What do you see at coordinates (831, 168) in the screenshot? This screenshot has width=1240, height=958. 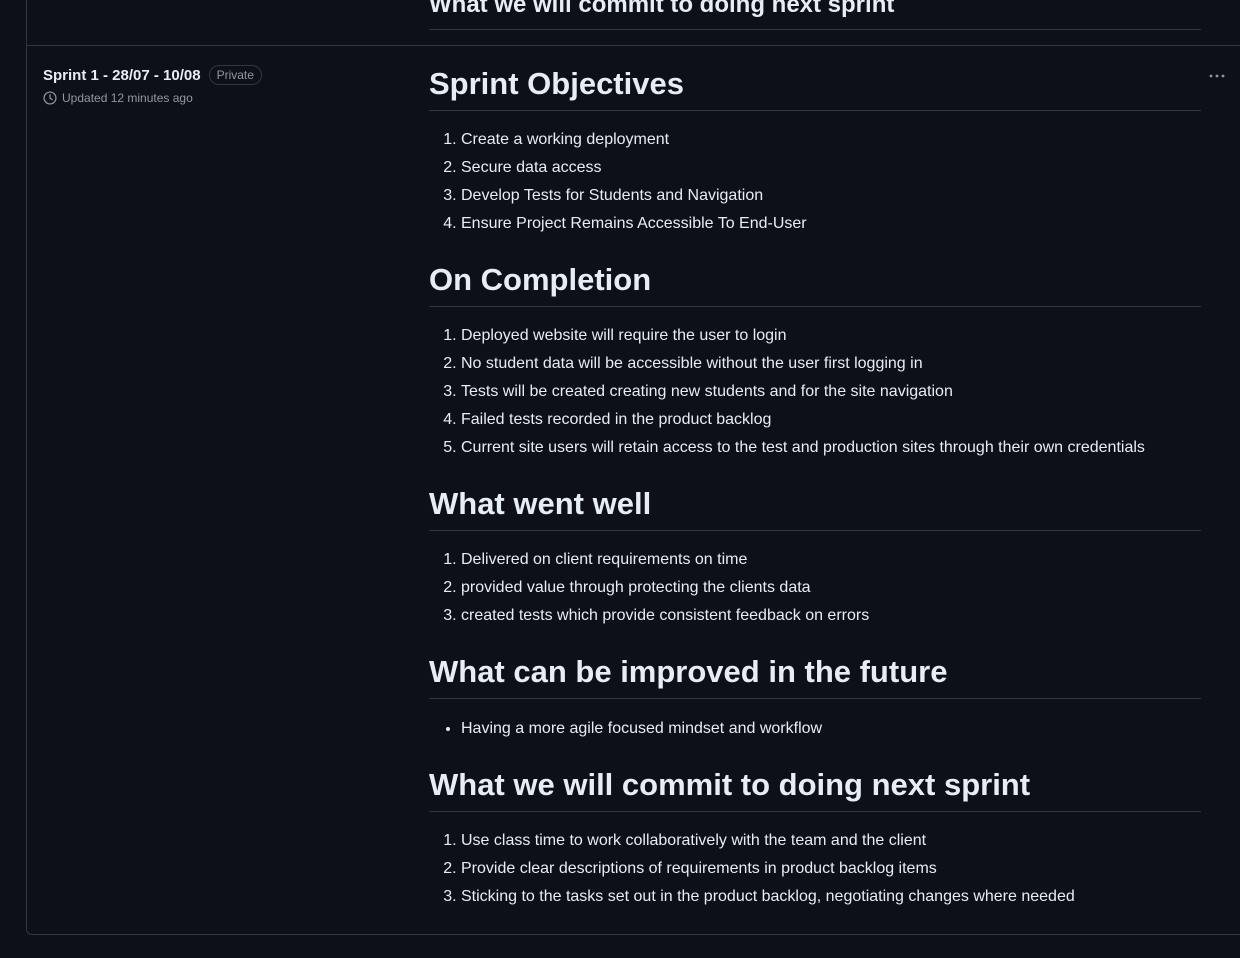 I see `list-item: Secure data access` at bounding box center [831, 168].